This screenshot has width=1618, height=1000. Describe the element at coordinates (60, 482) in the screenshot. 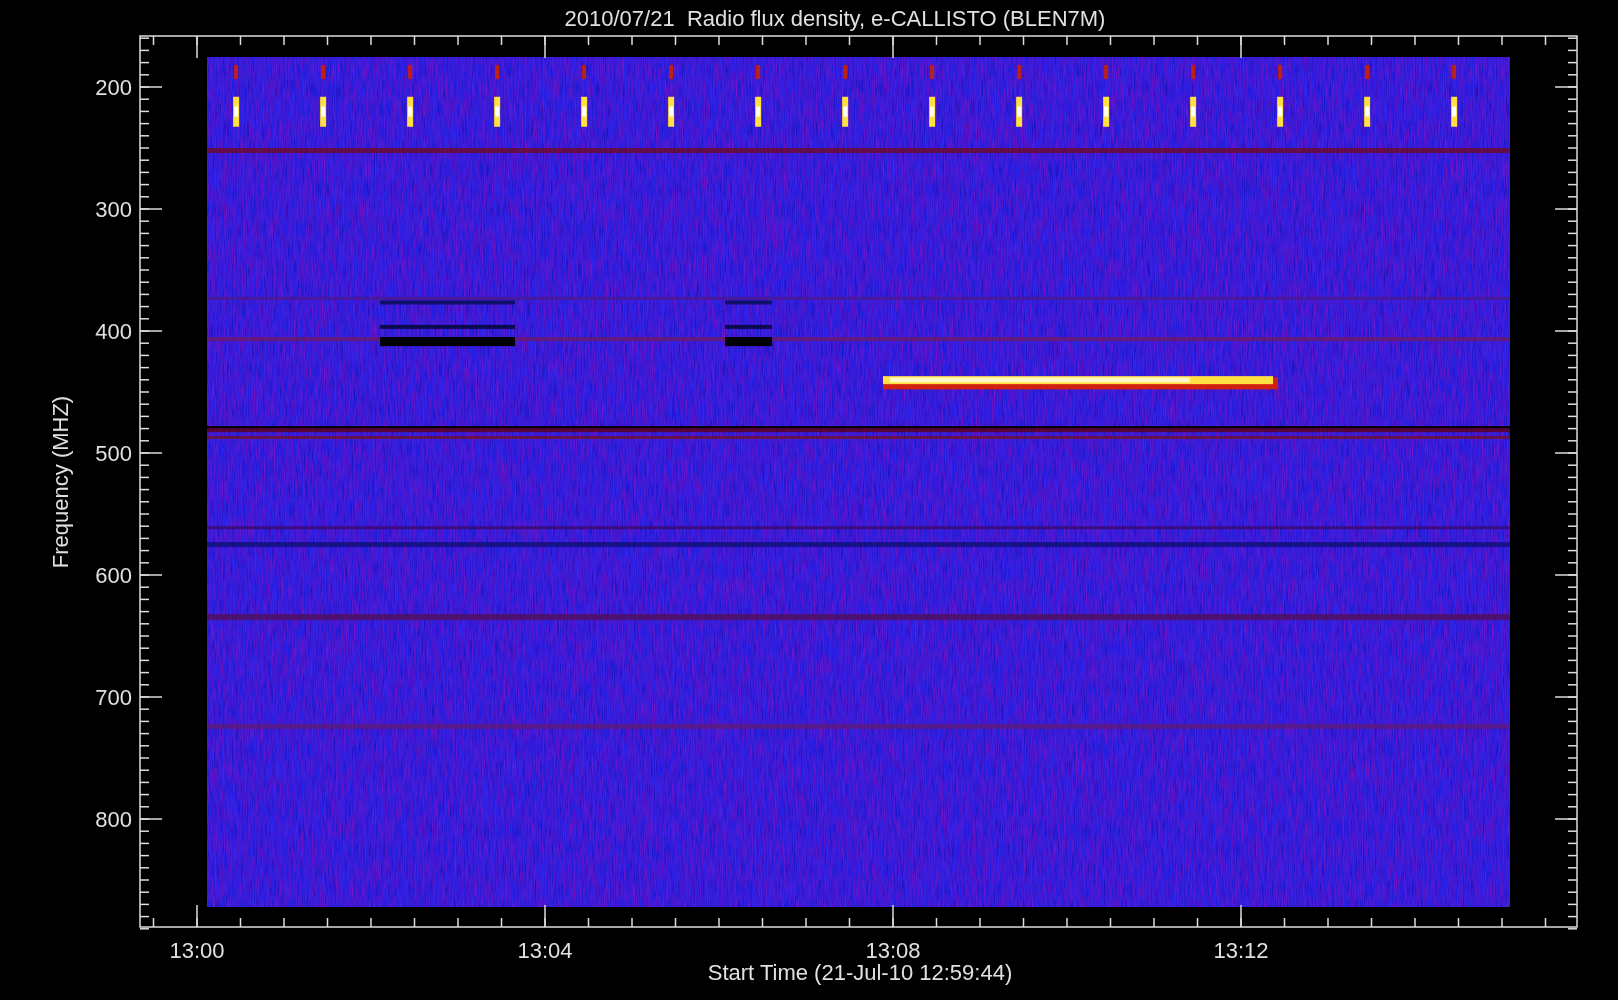

I see `y-axis-label: Frequency (MHZ)` at that location.